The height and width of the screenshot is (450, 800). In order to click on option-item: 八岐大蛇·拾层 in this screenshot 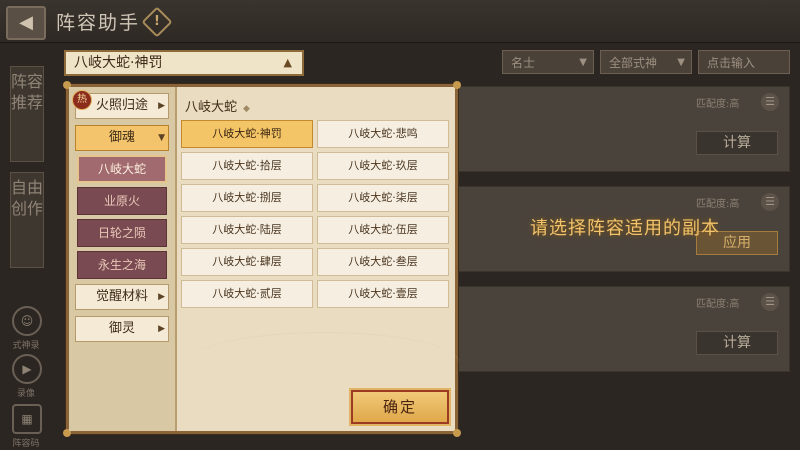, I will do `click(247, 166)`.